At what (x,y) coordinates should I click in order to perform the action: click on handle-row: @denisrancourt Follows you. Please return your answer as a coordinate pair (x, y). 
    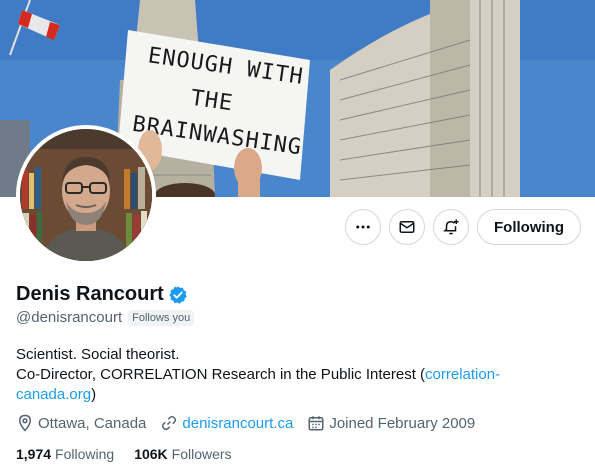
    Looking at the image, I should click on (105, 317).